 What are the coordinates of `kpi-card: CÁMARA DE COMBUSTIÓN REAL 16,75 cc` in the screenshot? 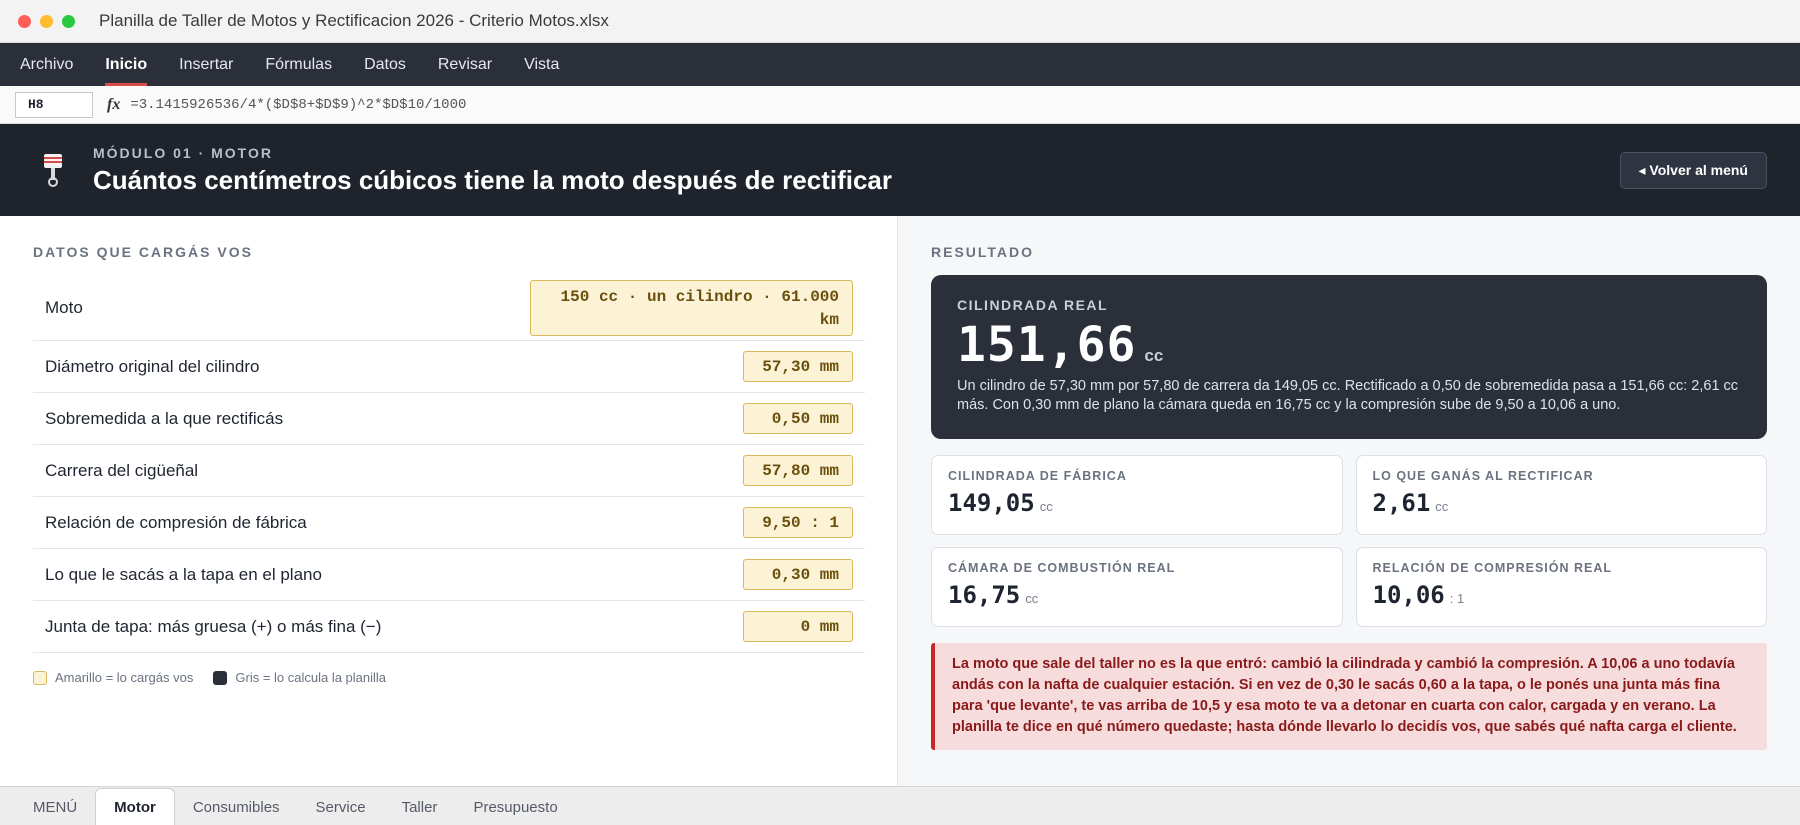 It's located at (1137, 587).